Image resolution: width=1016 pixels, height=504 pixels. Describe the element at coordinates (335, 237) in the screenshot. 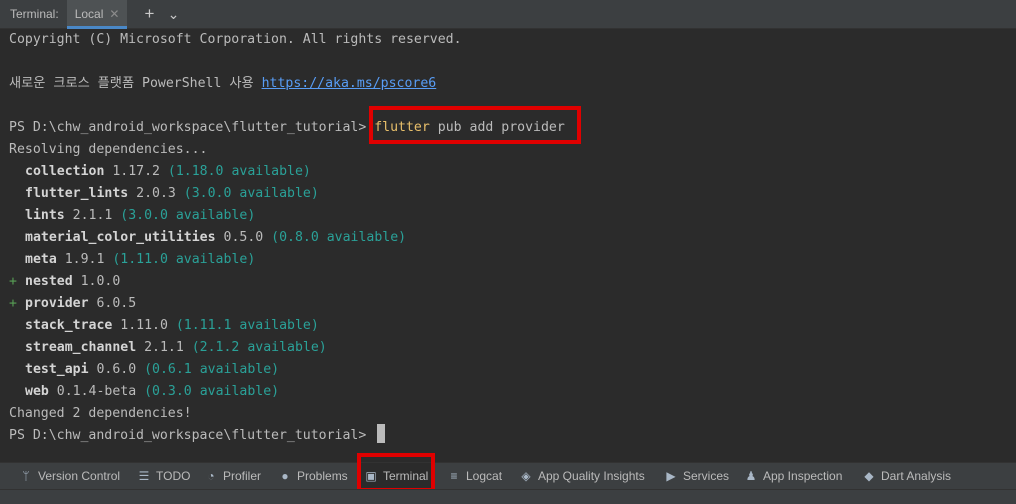

I see `available-version: (0.8.0 available)` at that location.